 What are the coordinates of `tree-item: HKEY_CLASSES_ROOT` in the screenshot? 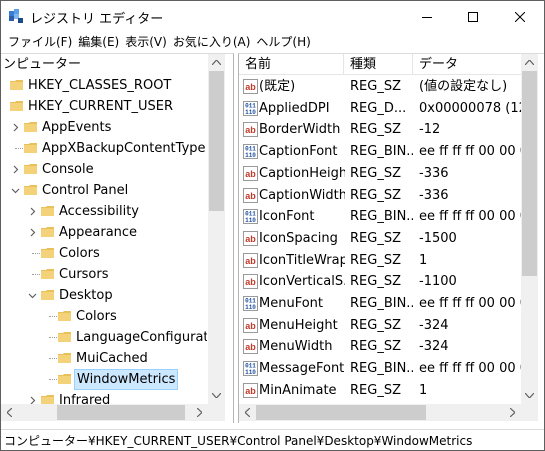 It's located at (104, 85).